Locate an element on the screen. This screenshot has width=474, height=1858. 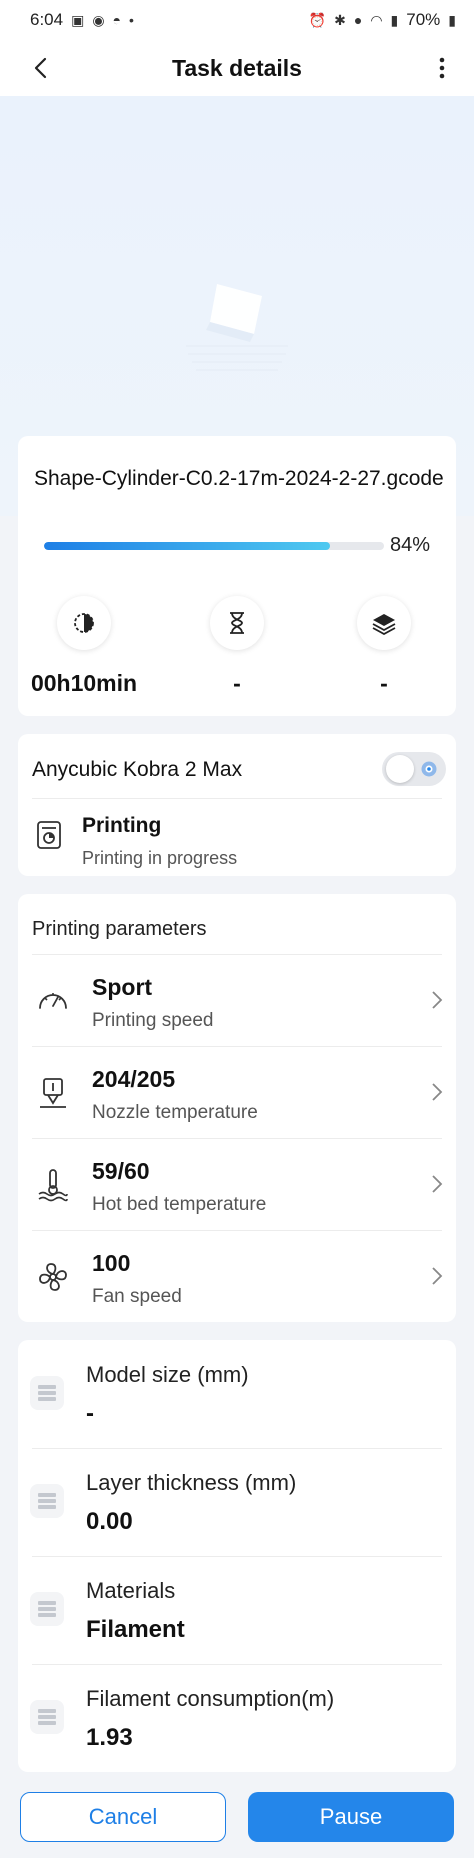
gallery-notification-icon: ▣ is located at coordinates (78, 19).